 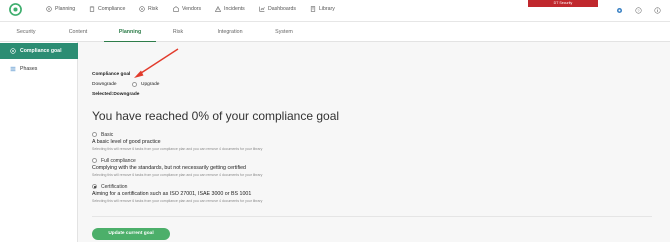 I want to click on nav-item-compliance: Compliance, so click(x=107, y=9).